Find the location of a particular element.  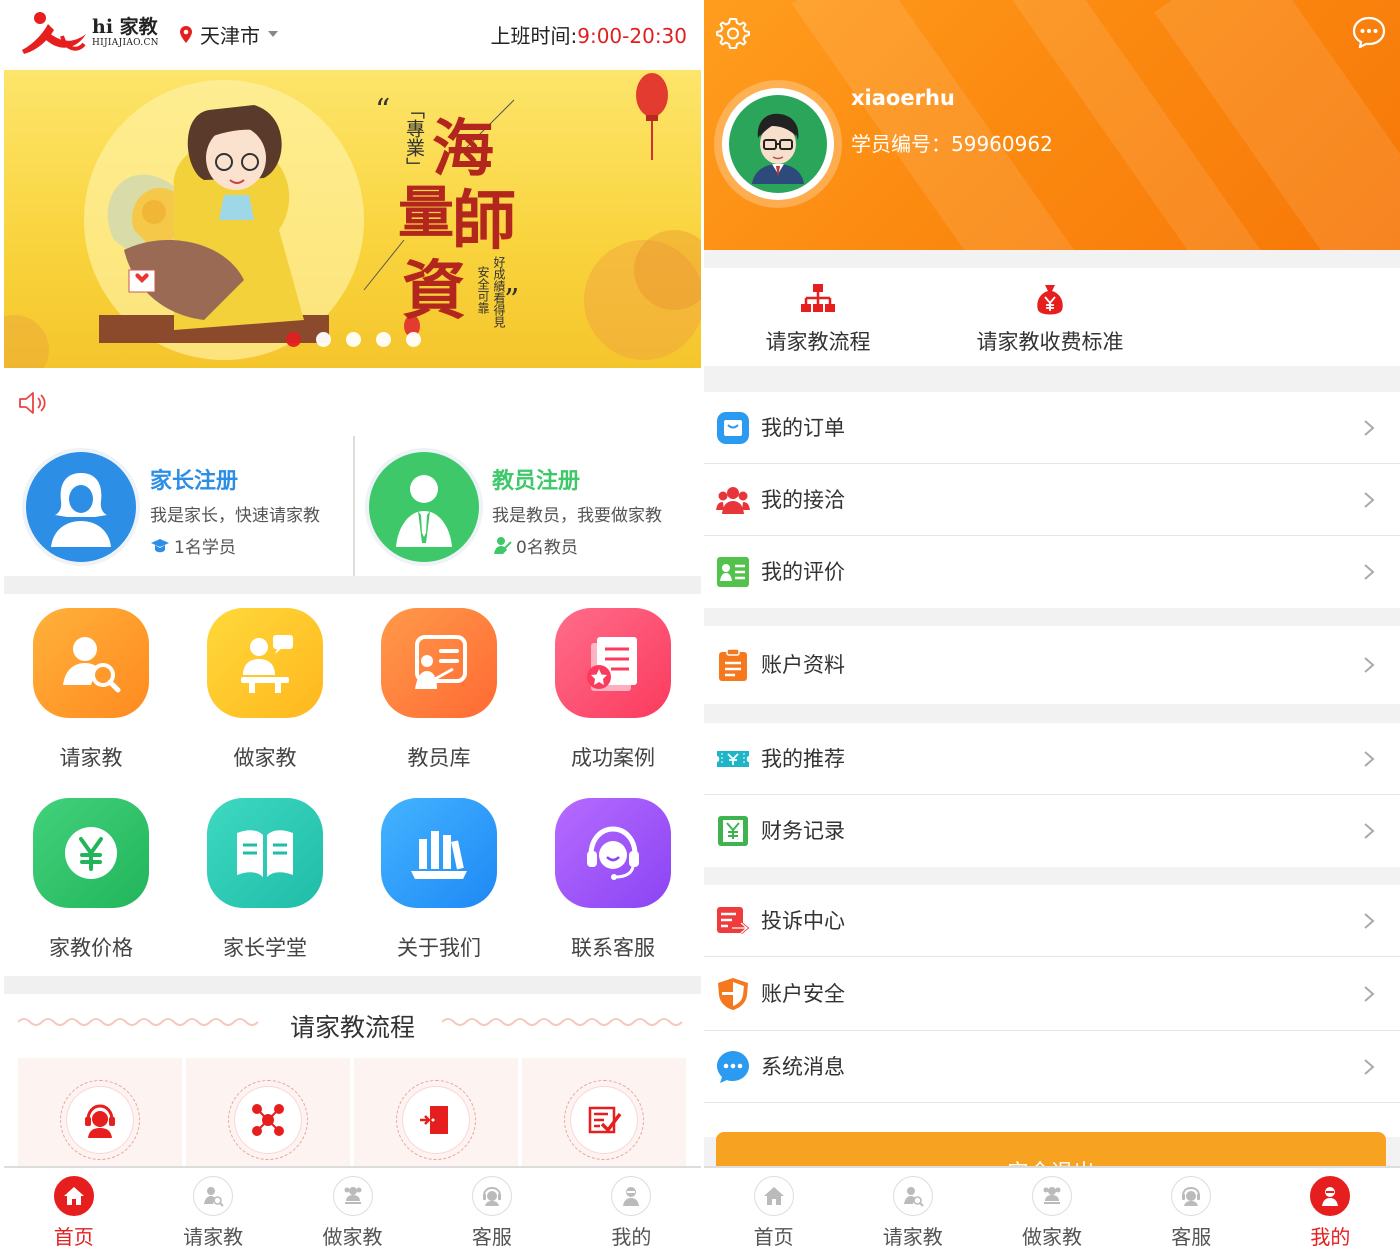

headset-icon is located at coordinates (613, 853).